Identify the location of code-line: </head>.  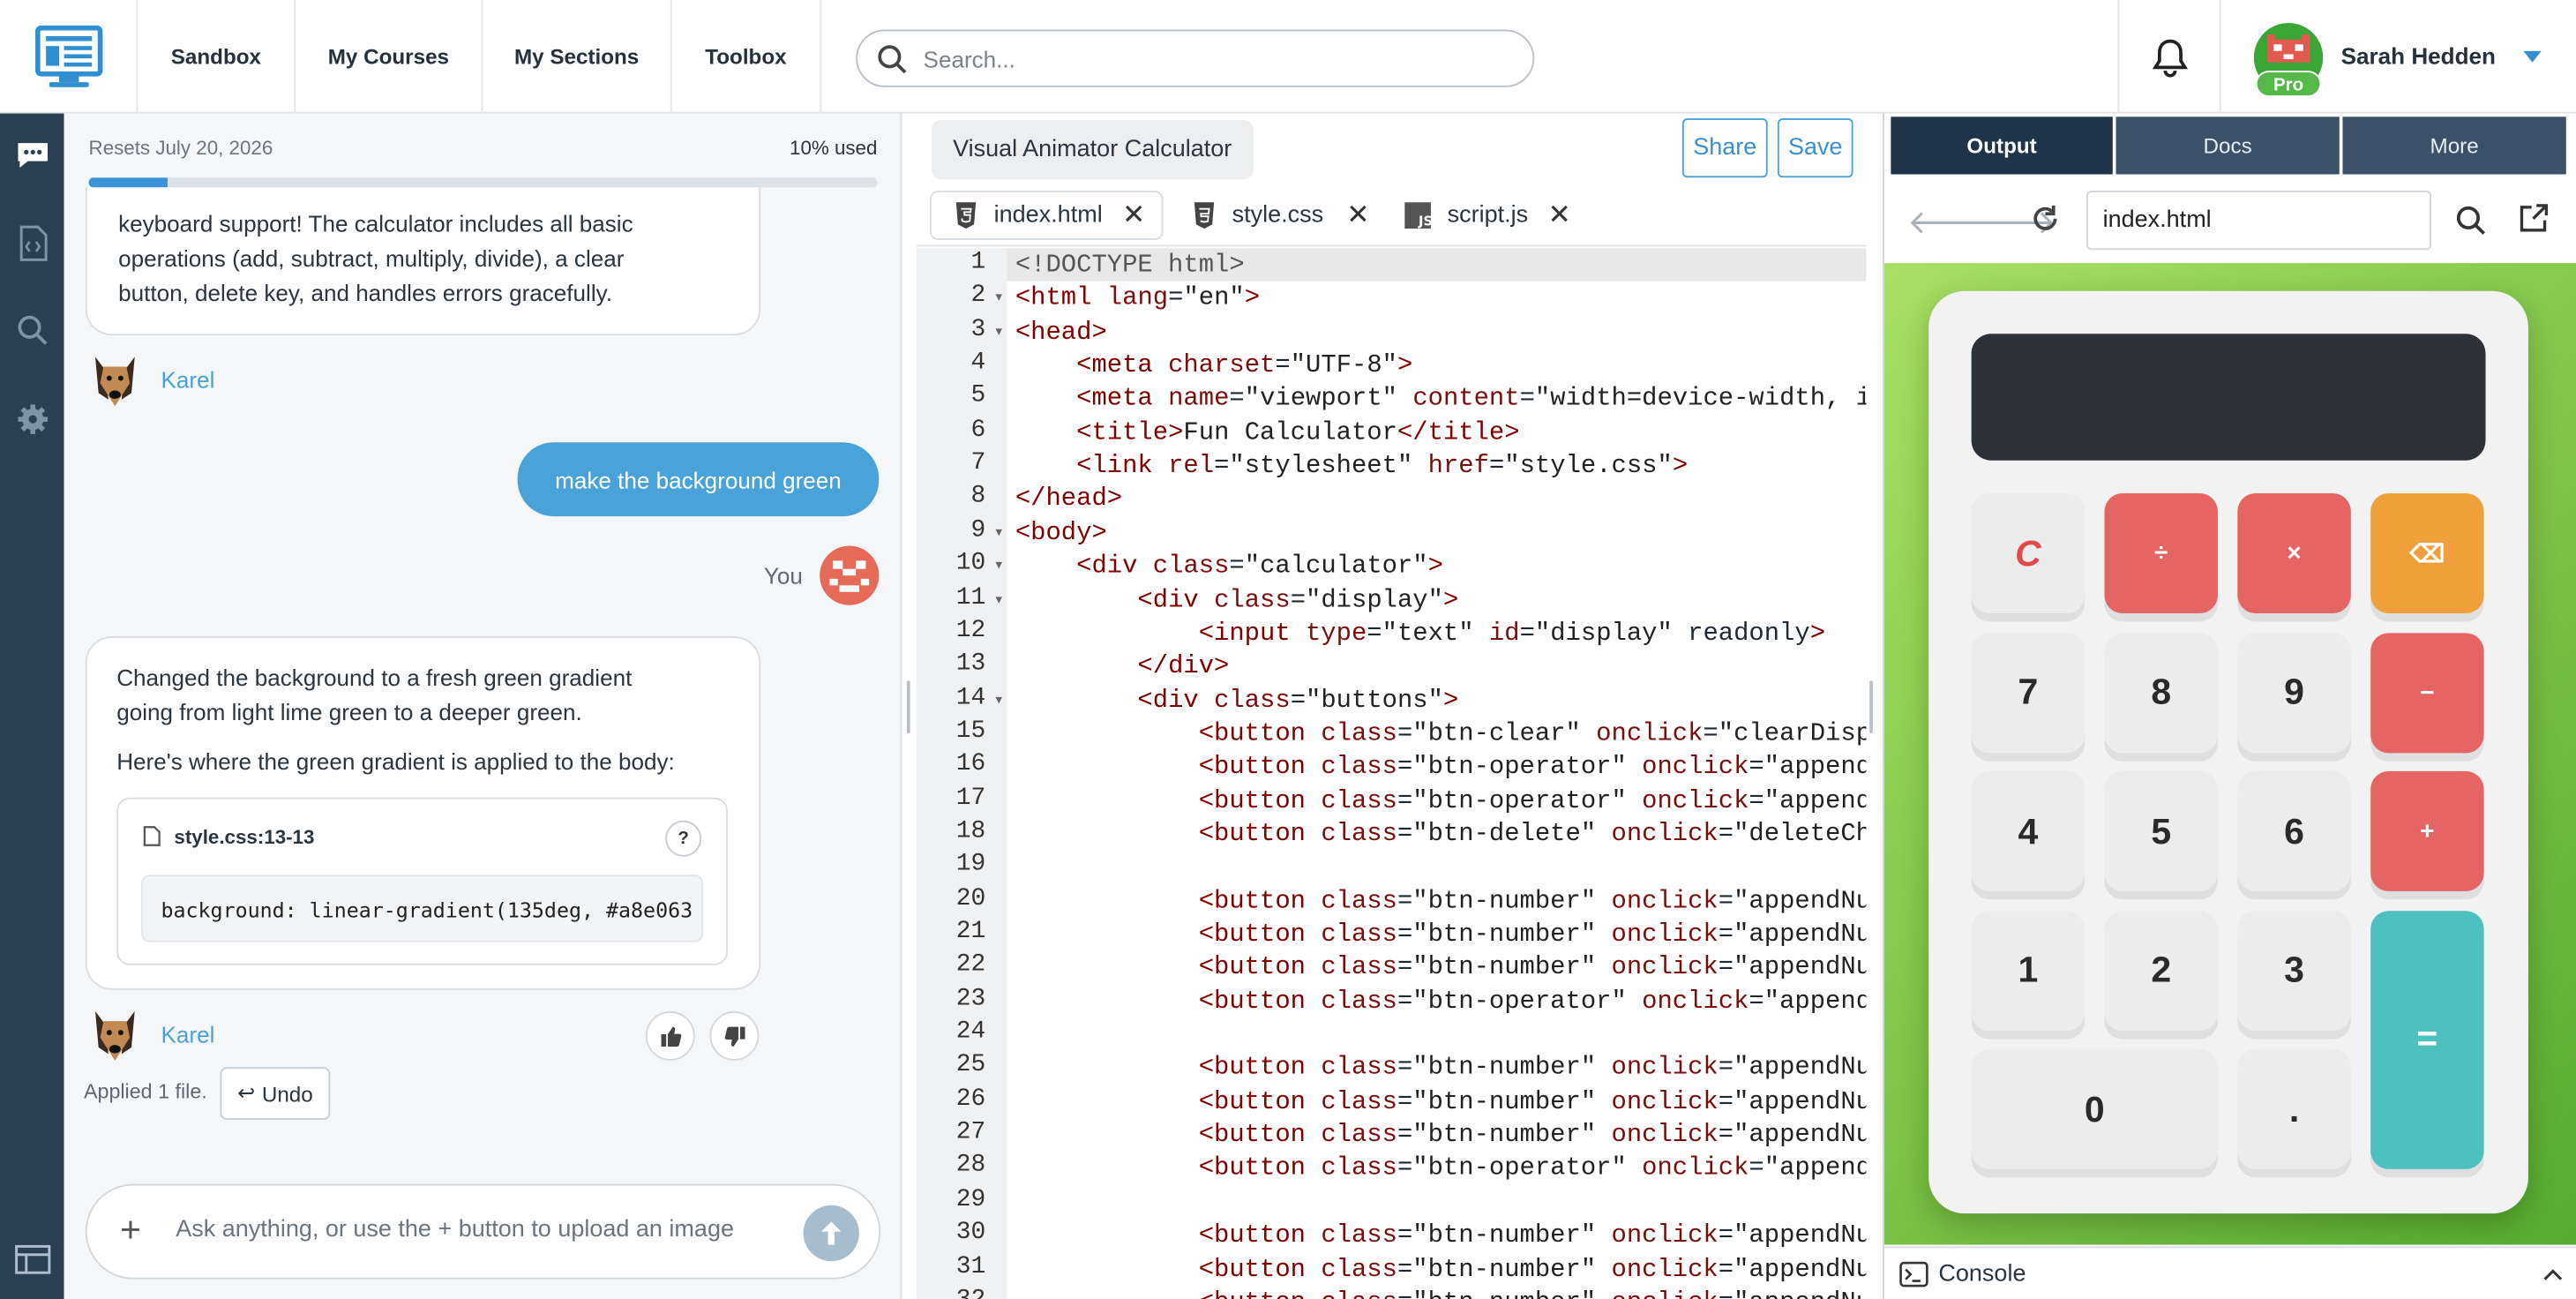
(1069, 499).